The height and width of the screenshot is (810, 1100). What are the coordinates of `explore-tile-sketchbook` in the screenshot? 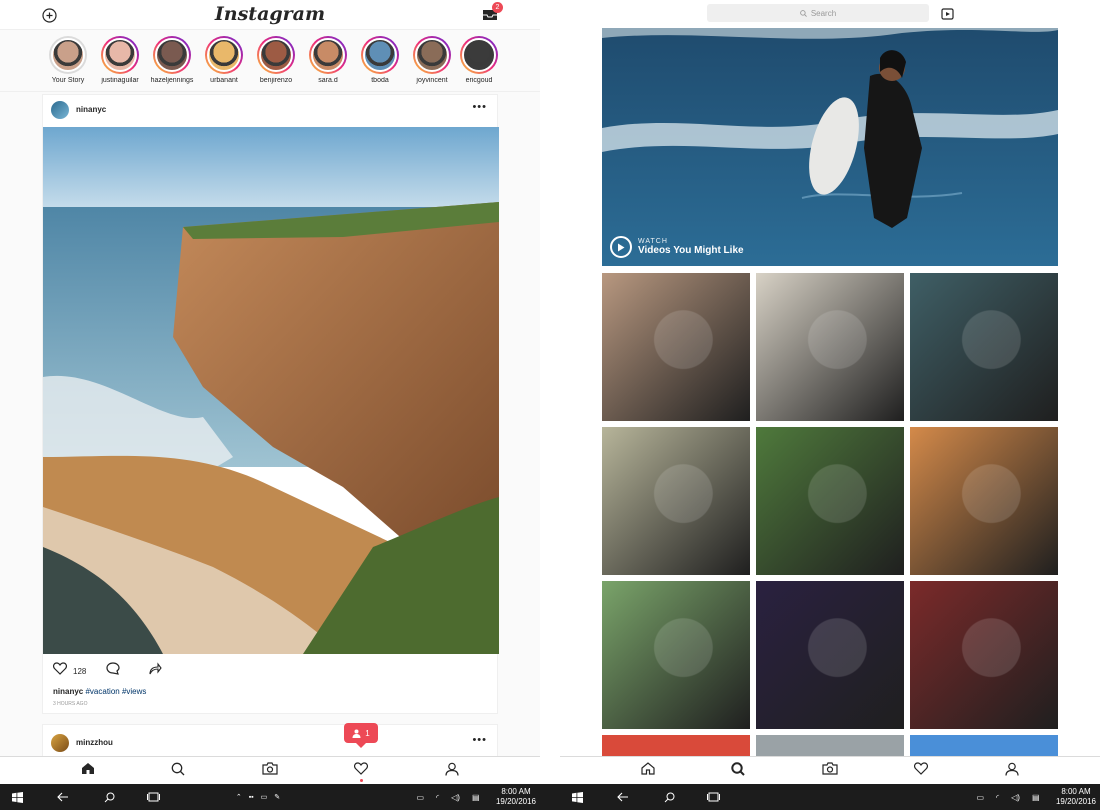 It's located at (830, 347).